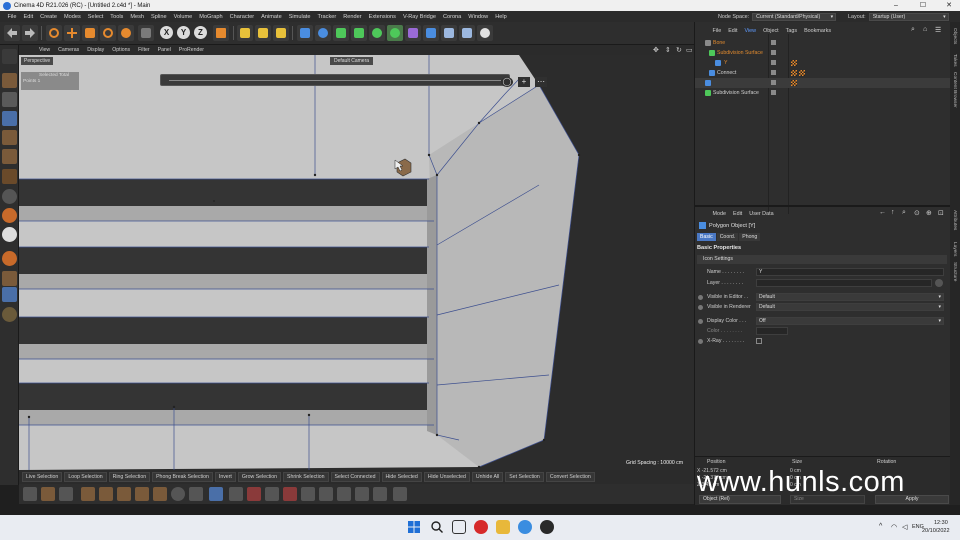 This screenshot has height=540, width=960. What do you see at coordinates (750, 237) in the screenshot?
I see `am-tab-phong: Phong` at bounding box center [750, 237].